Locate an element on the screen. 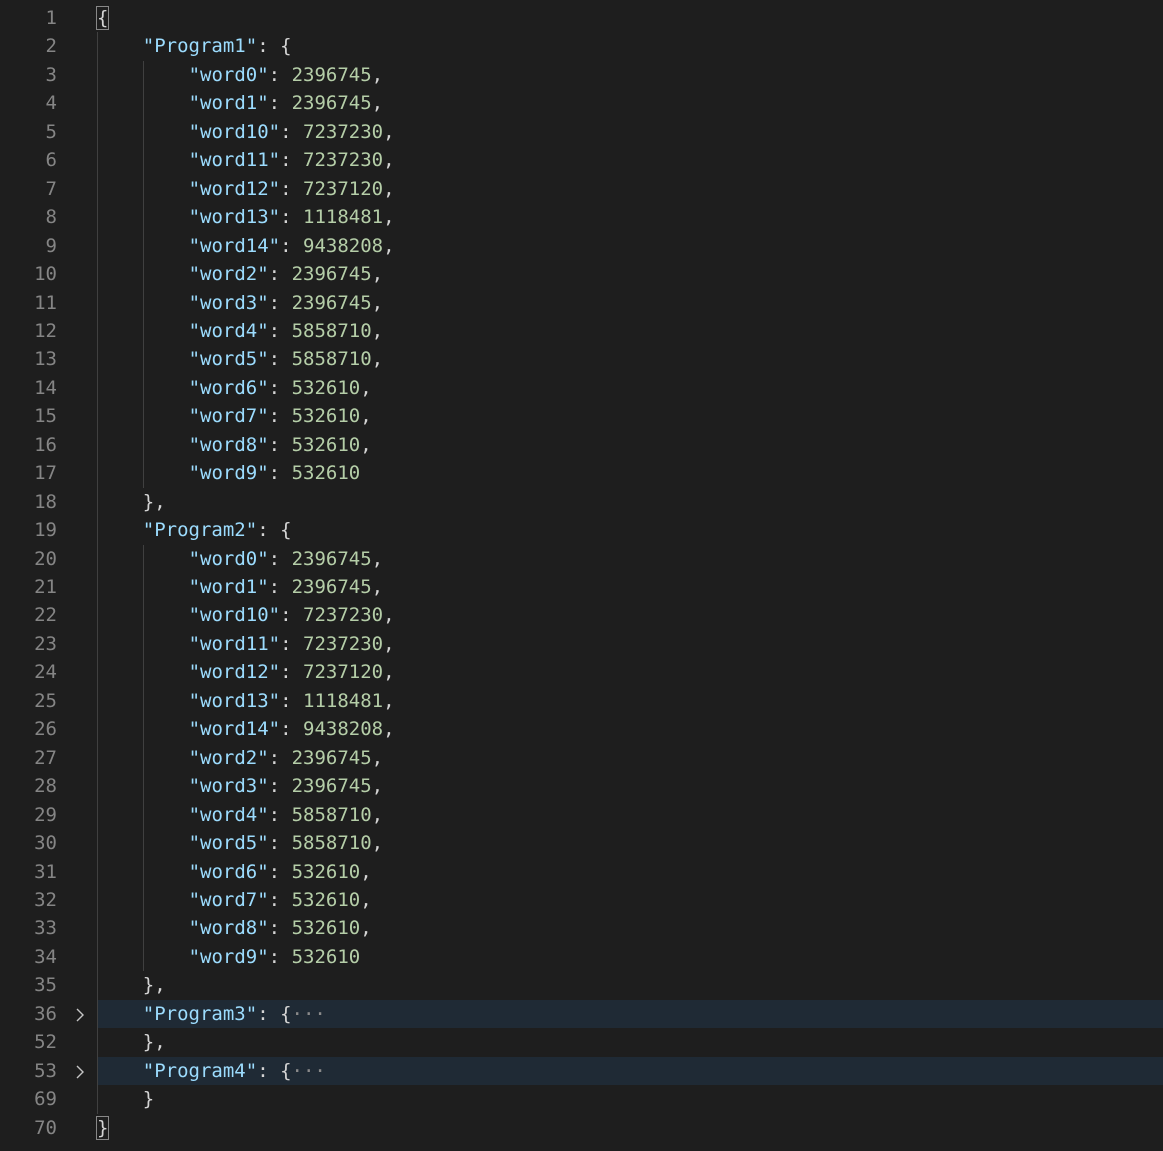 The image size is (1163, 1151). code-line: 3 "word0": 2396745, is located at coordinates (581, 75).